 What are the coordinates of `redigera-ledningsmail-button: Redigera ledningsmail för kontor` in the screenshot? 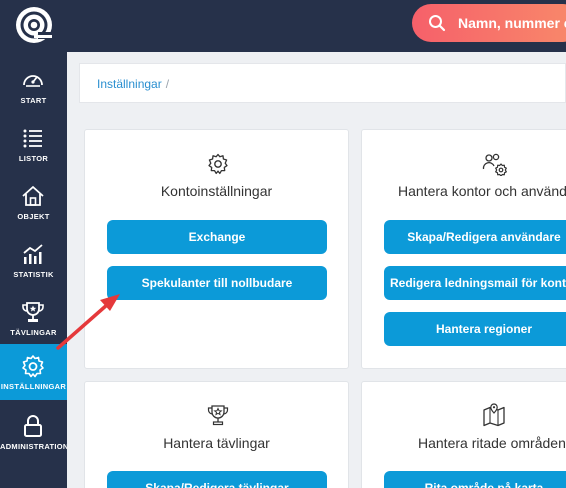 It's located at (475, 283).